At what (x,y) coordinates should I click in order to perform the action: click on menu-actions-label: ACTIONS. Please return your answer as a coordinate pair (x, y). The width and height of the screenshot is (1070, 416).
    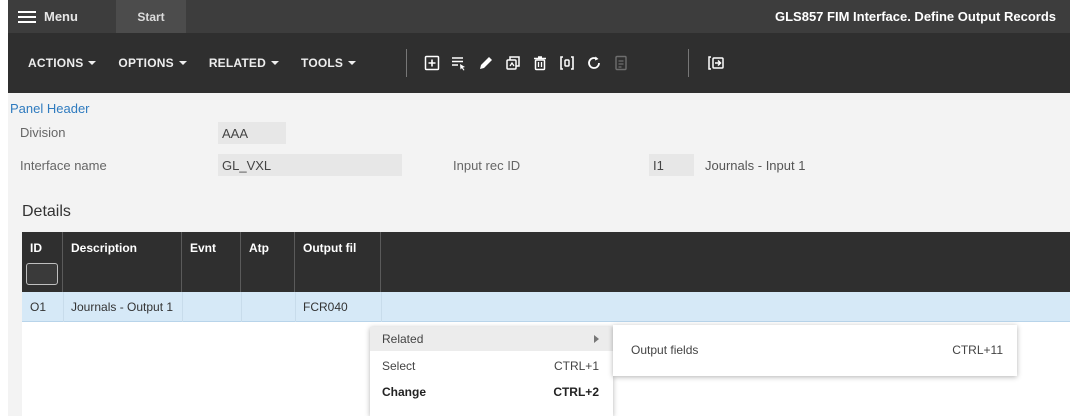
    Looking at the image, I should click on (56, 63).